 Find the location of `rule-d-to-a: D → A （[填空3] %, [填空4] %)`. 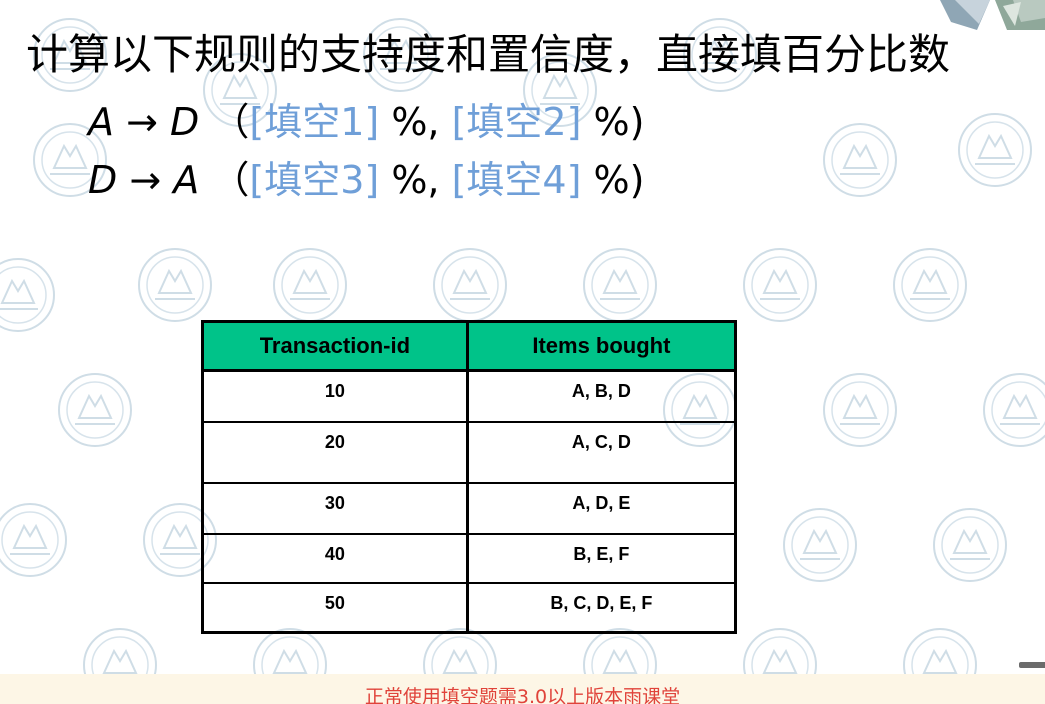

rule-d-to-a: D → A （[填空3] %, [填空4] %) is located at coordinates (366, 181).